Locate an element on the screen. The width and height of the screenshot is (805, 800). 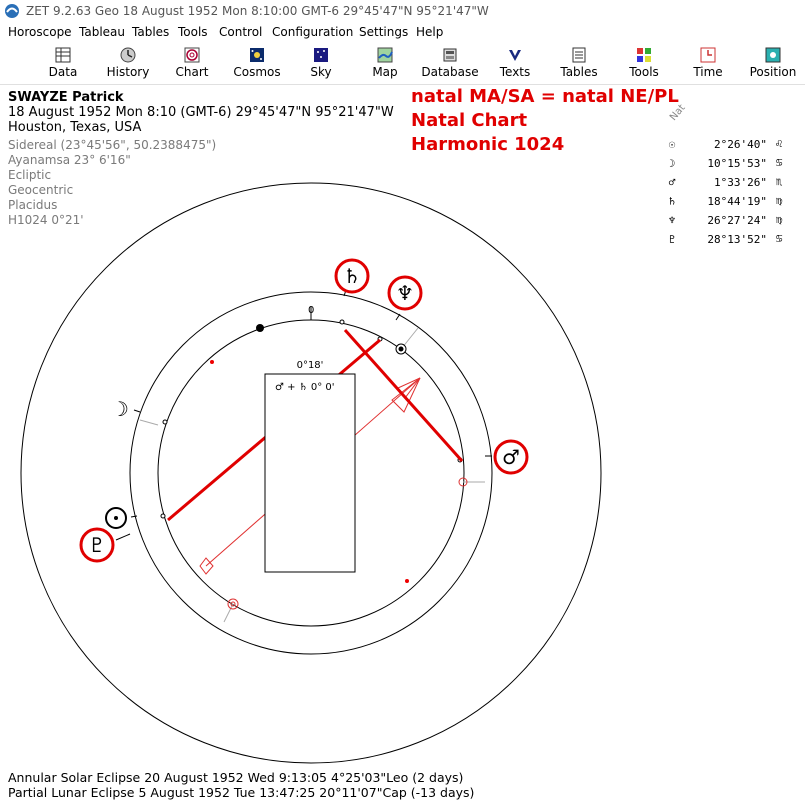
annotation-line1: natal MA/SA = natal NE/PL is located at coordinates (545, 96).